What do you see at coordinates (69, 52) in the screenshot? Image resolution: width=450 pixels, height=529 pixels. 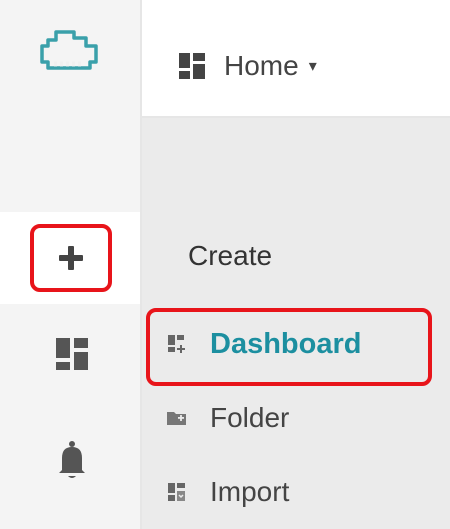 I see `cloud-logo-icon` at bounding box center [69, 52].